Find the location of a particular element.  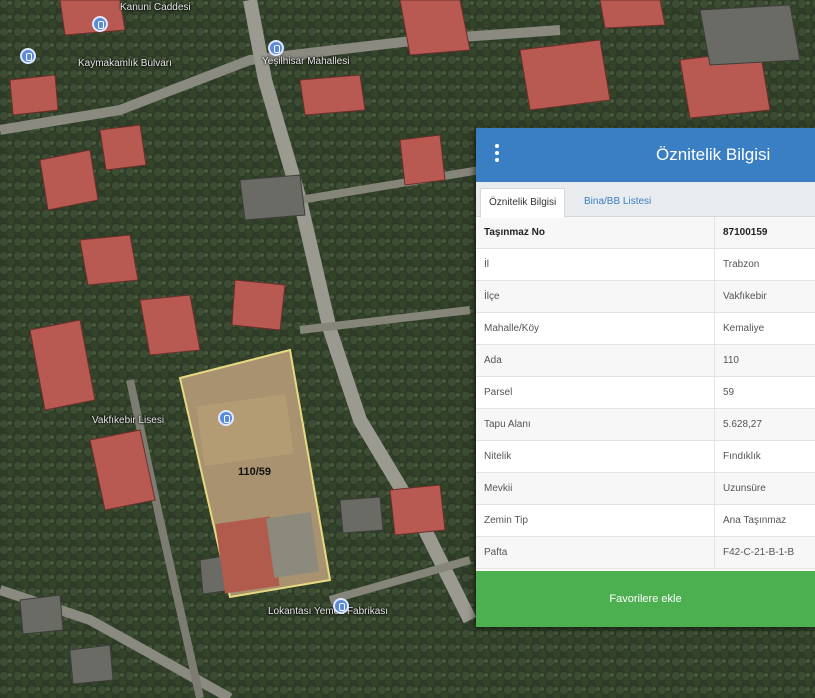

table-row: İl Trabzon is located at coordinates (645, 264).